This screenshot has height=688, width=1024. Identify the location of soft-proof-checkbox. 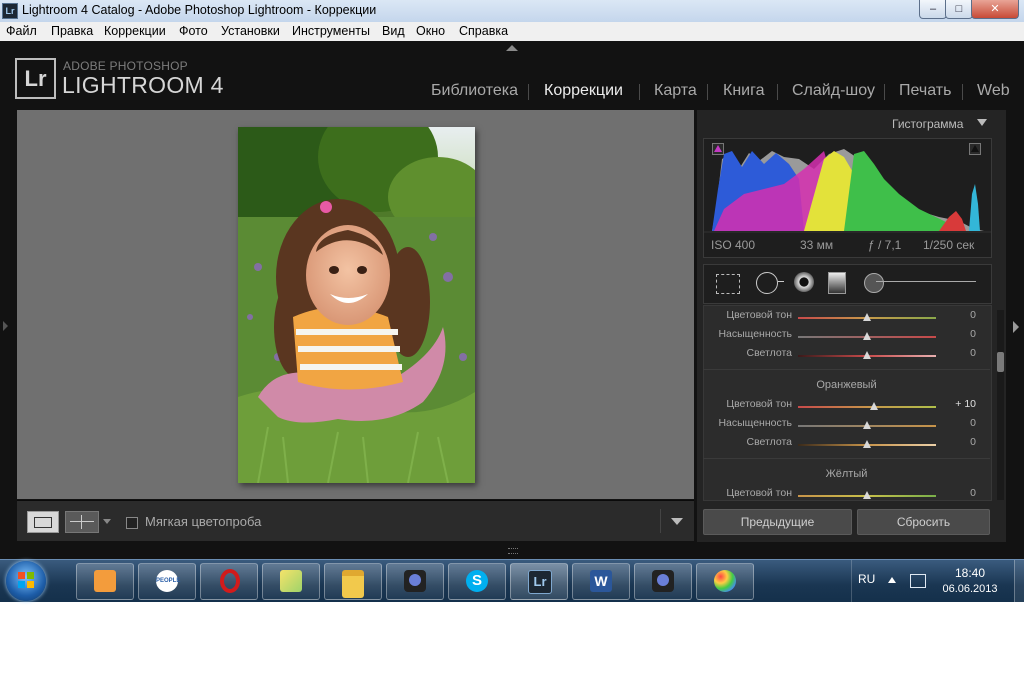
(132, 523).